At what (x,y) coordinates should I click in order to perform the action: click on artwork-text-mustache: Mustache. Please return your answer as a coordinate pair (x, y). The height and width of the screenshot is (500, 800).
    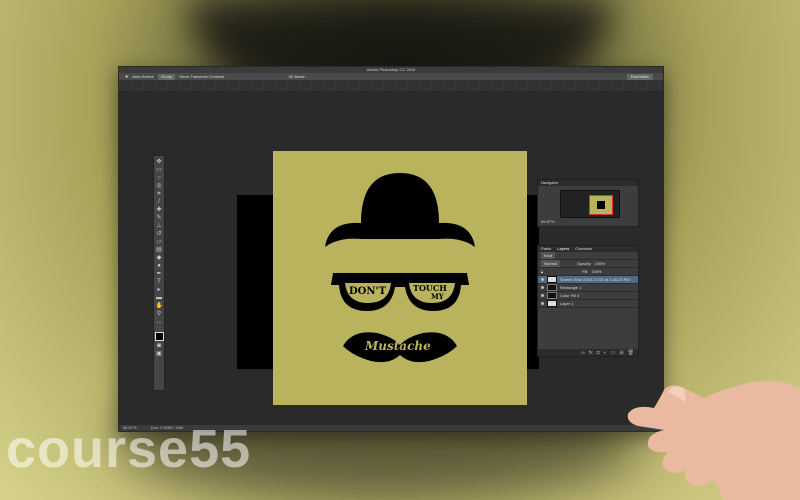
    Looking at the image, I should click on (398, 346).